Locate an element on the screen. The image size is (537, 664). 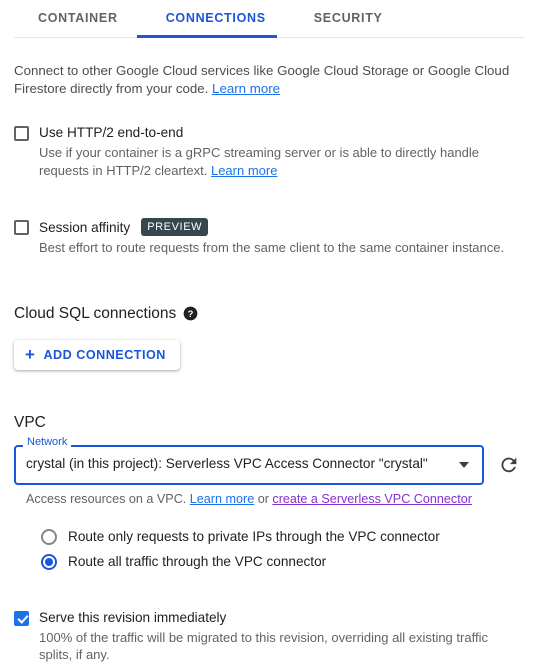
help-icon: ? is located at coordinates (190, 313).